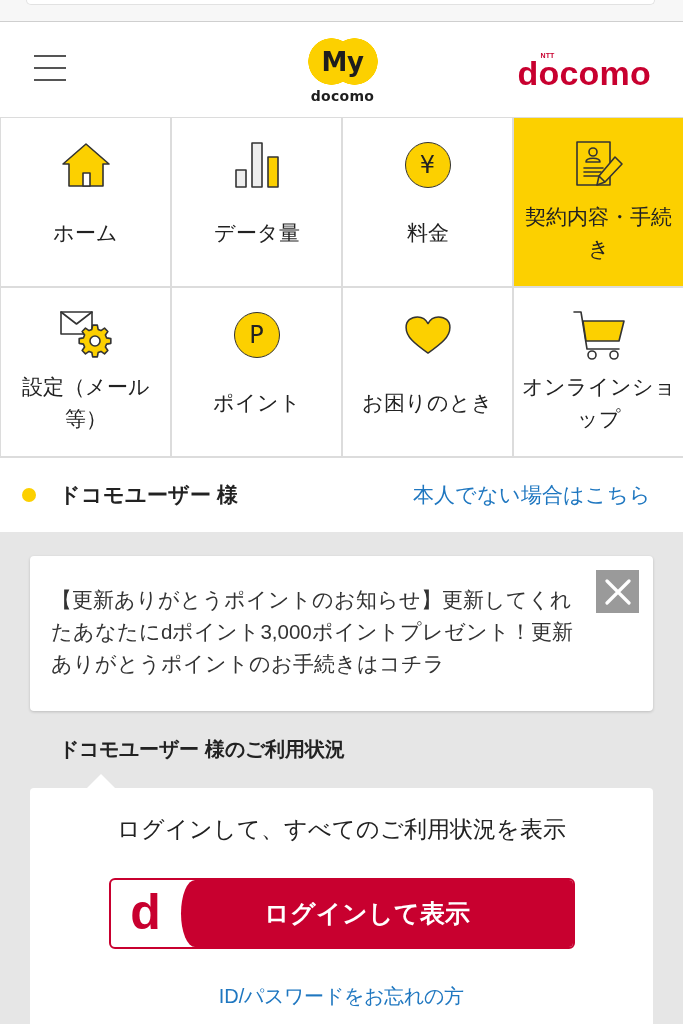 This screenshot has height=1024, width=683. What do you see at coordinates (50, 67) in the screenshot?
I see `menu-icon` at bounding box center [50, 67].